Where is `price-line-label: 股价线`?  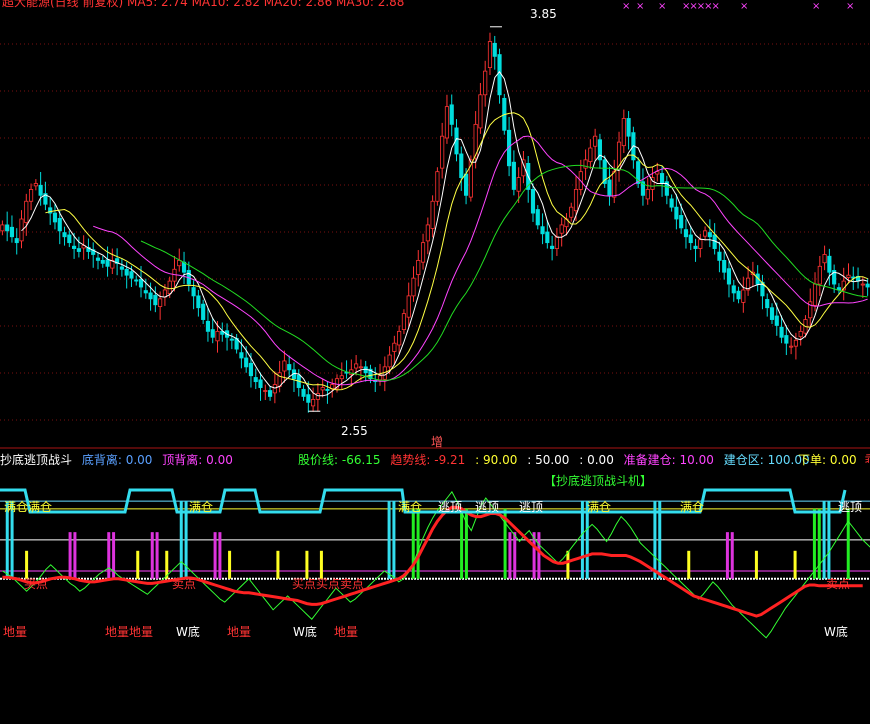 price-line-label: 股价线 is located at coordinates (316, 460).